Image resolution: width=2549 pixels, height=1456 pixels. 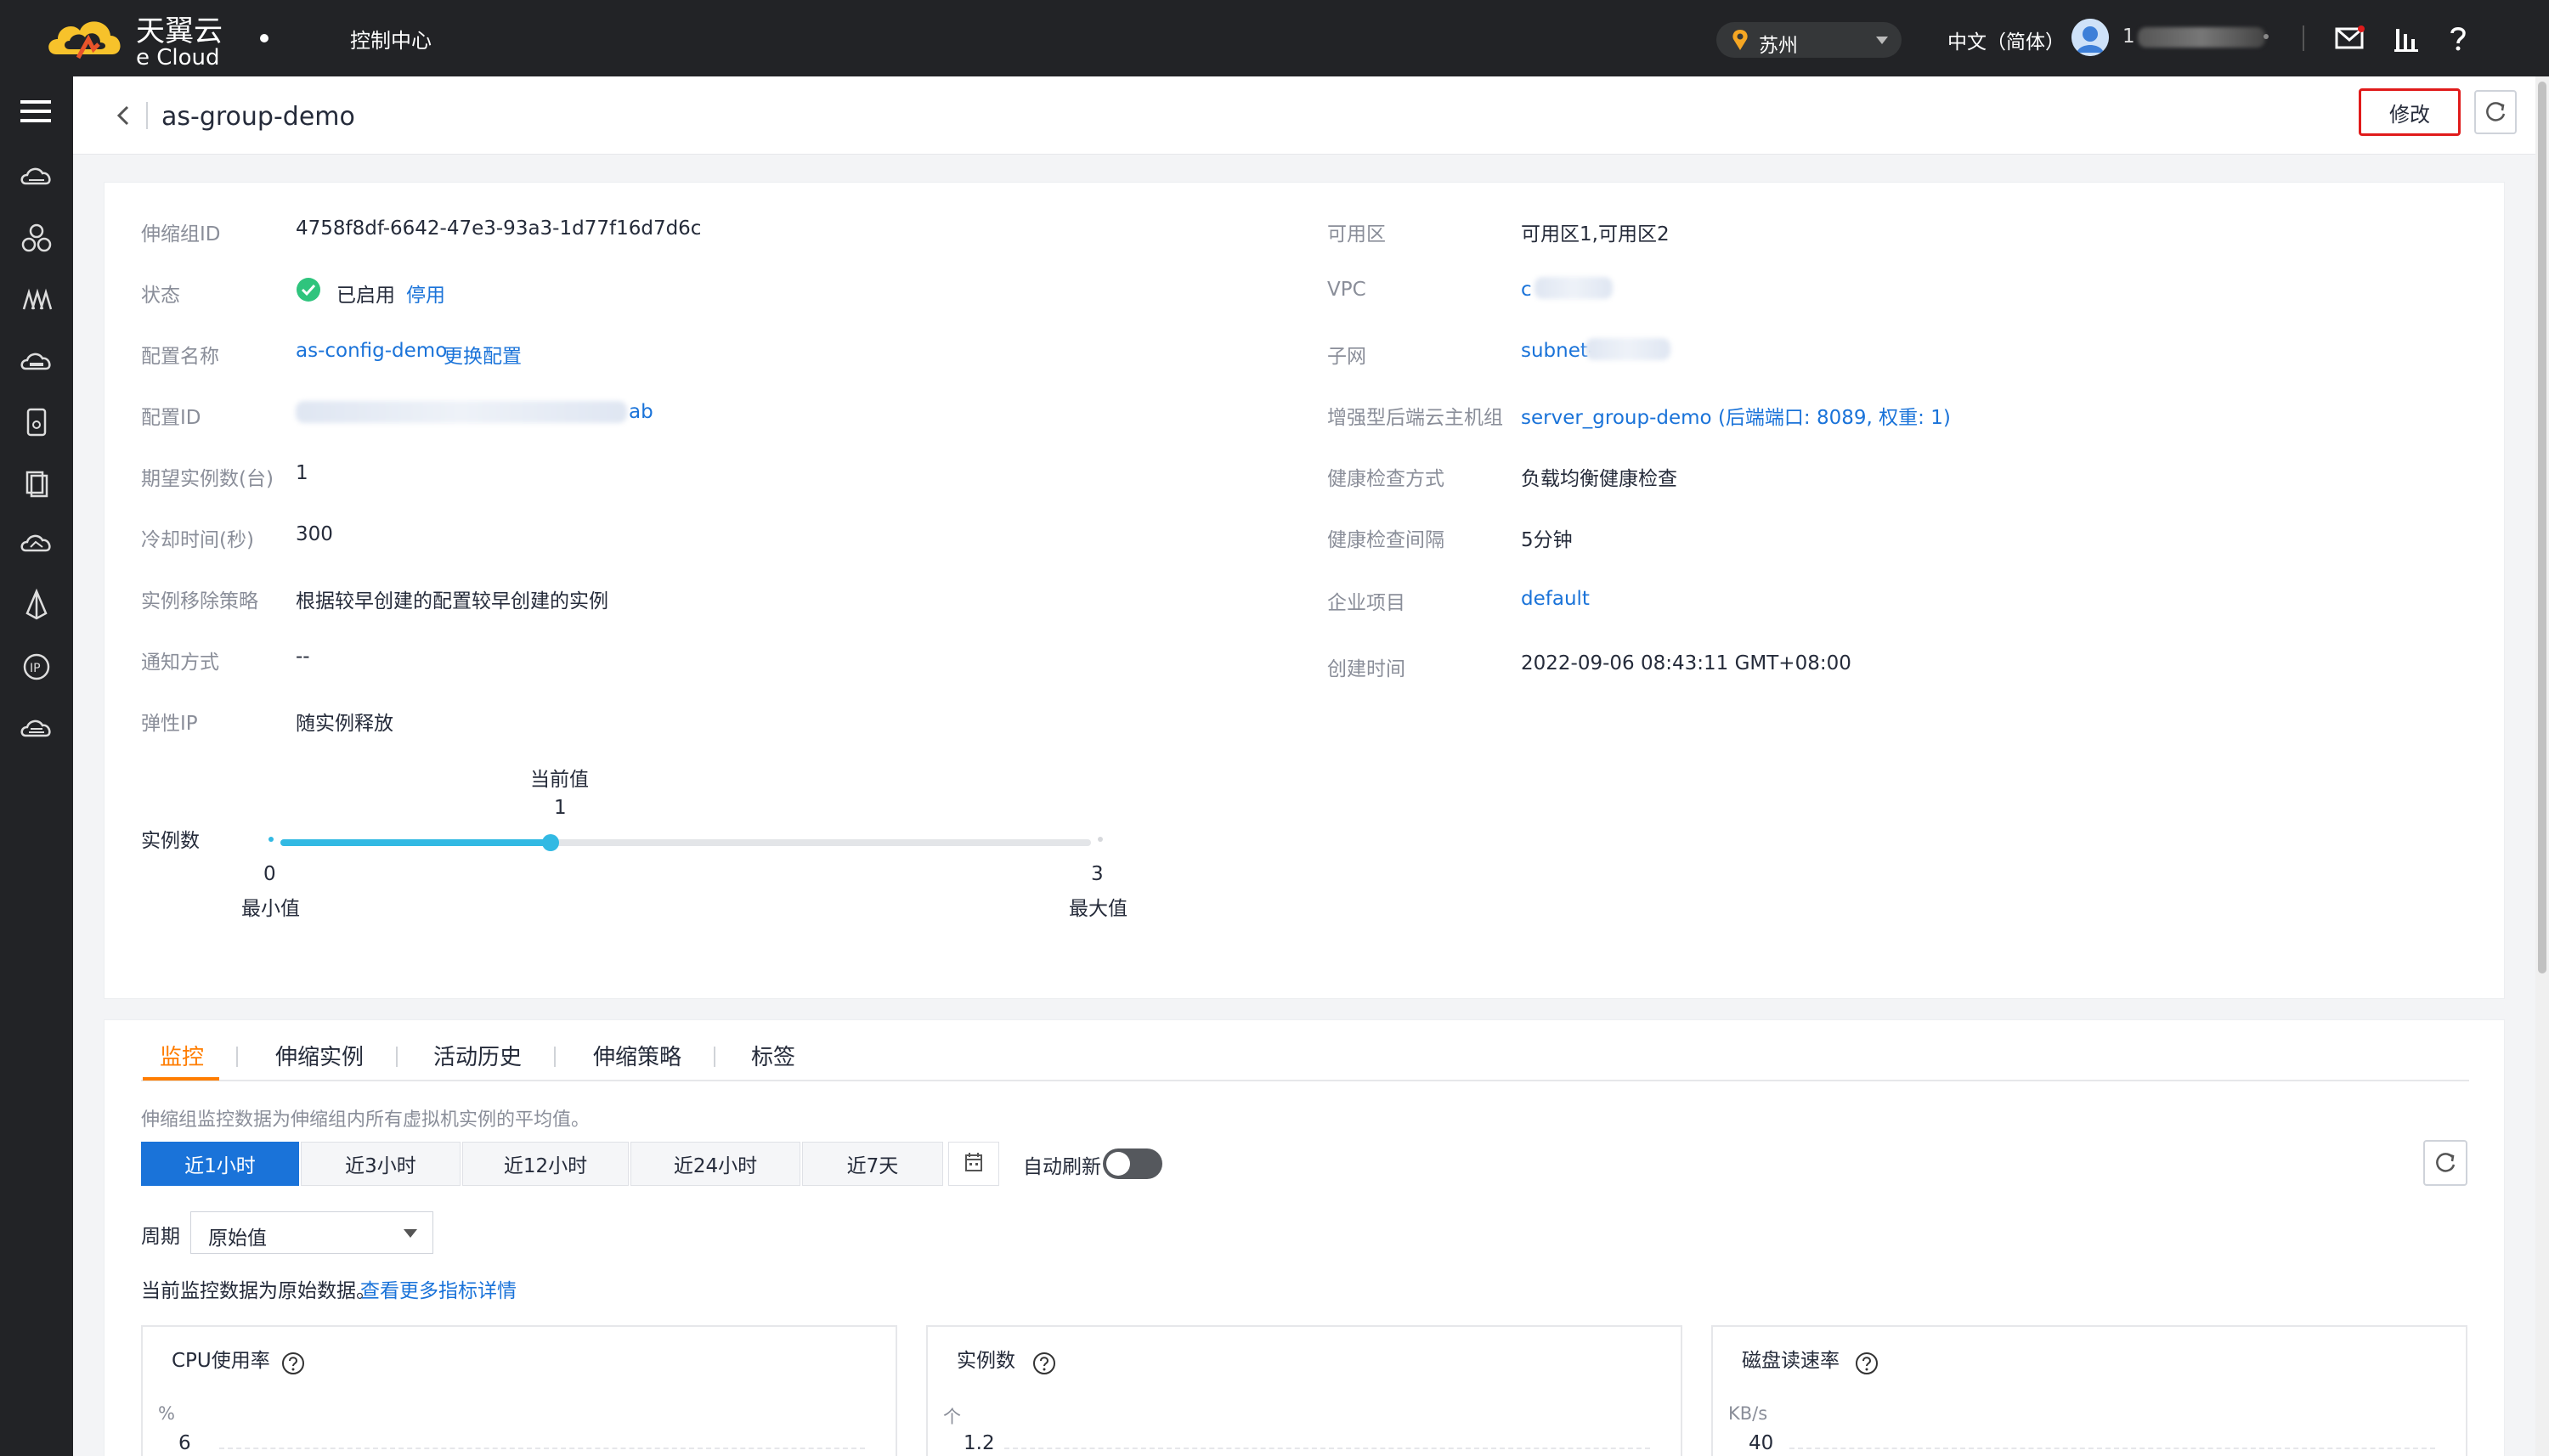 What do you see at coordinates (1558, 351) in the screenshot?
I see `subnet-link: subnet-` at bounding box center [1558, 351].